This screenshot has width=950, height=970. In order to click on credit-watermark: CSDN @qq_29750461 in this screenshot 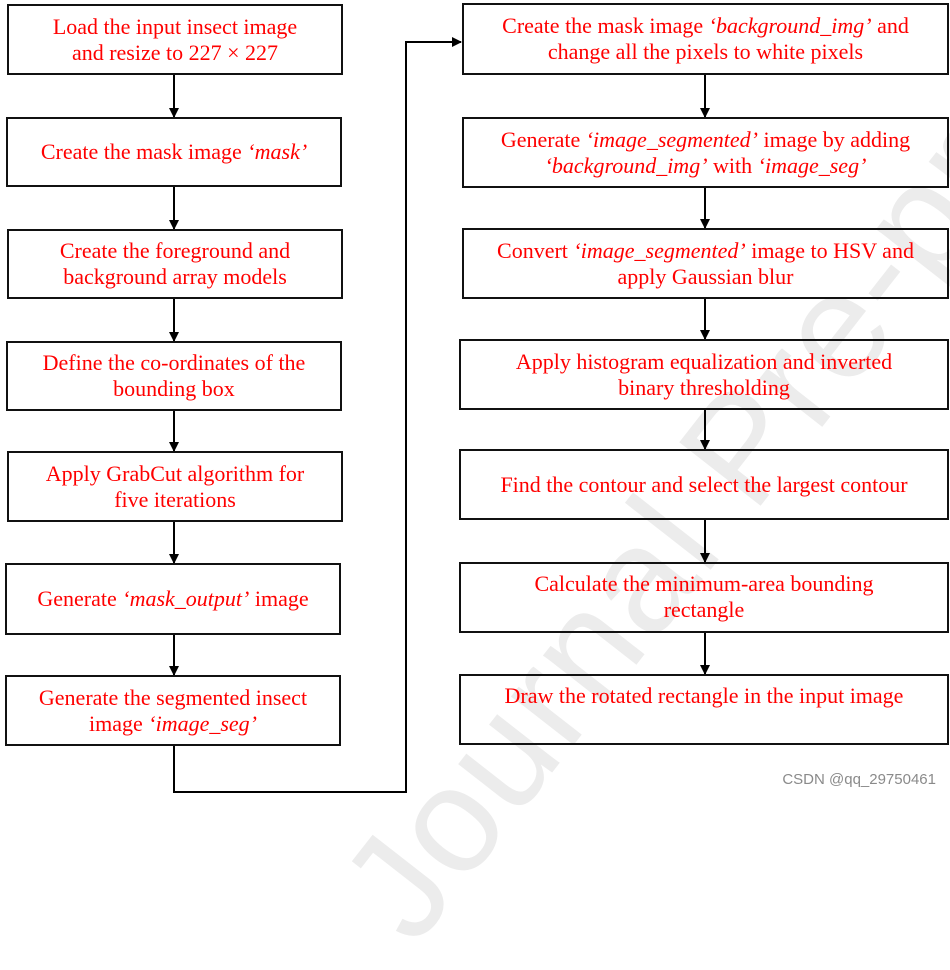, I will do `click(859, 779)`.